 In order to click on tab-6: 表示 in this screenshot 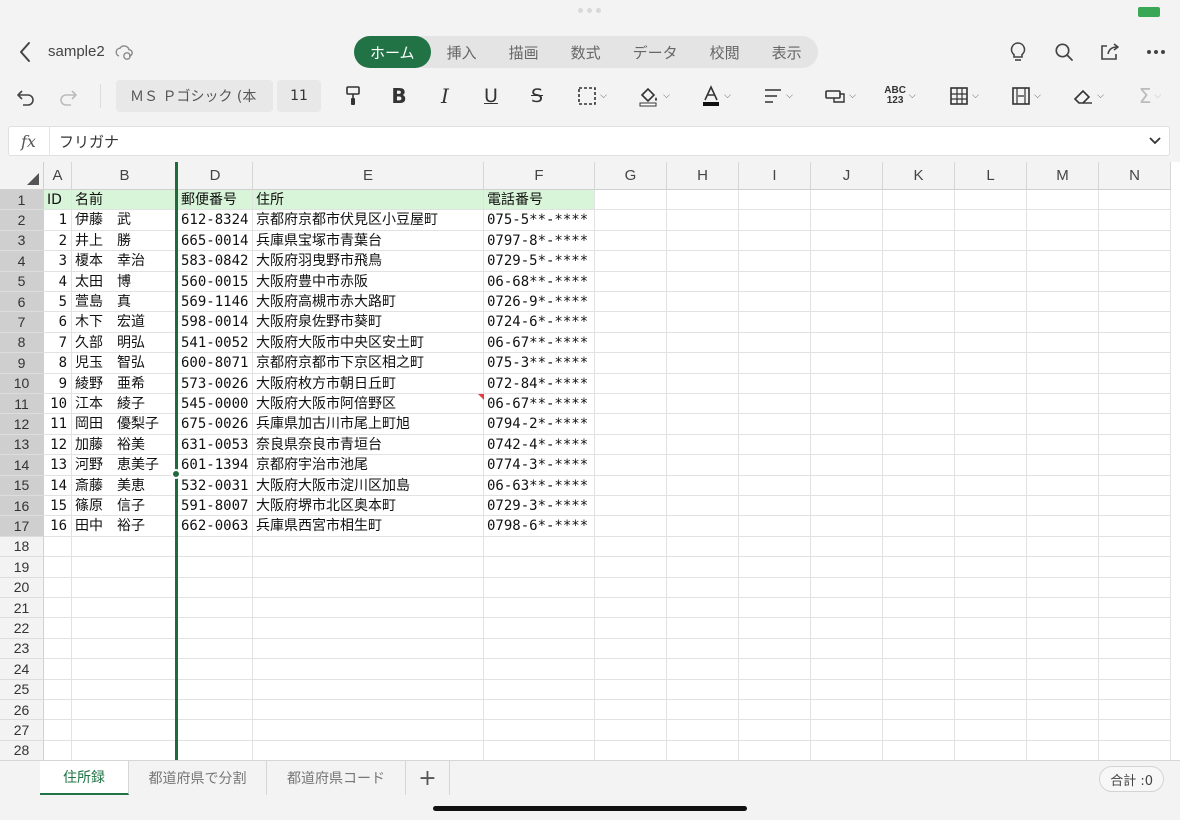, I will do `click(787, 52)`.